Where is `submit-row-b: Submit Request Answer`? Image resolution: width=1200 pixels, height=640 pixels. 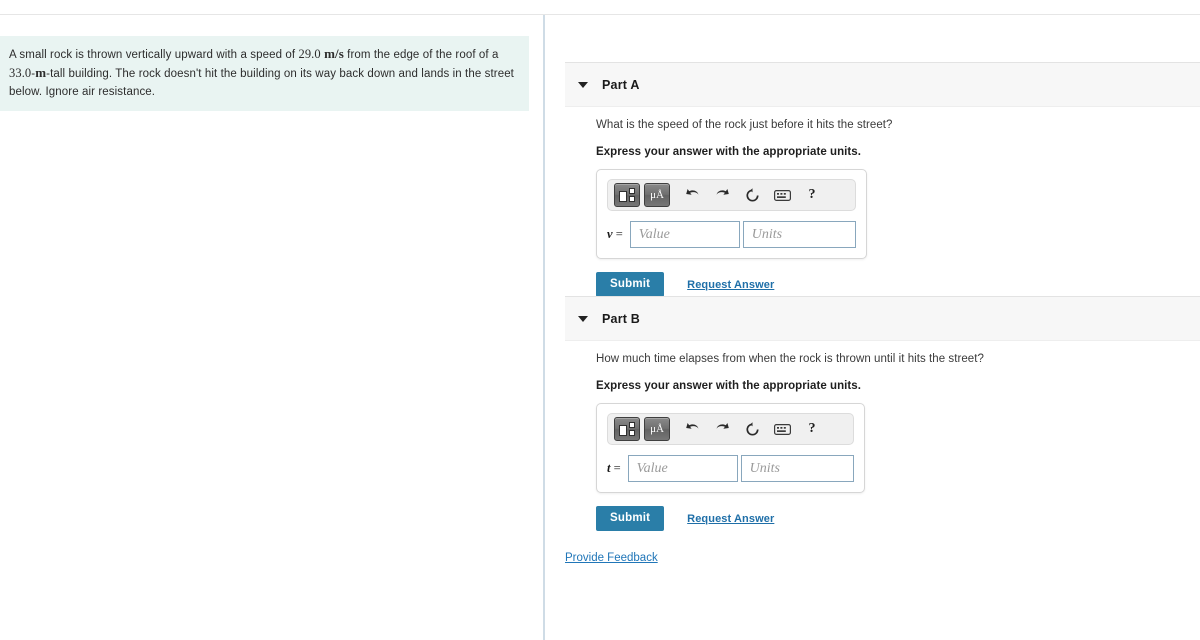
submit-row-b: Submit Request Answer is located at coordinates (896, 518).